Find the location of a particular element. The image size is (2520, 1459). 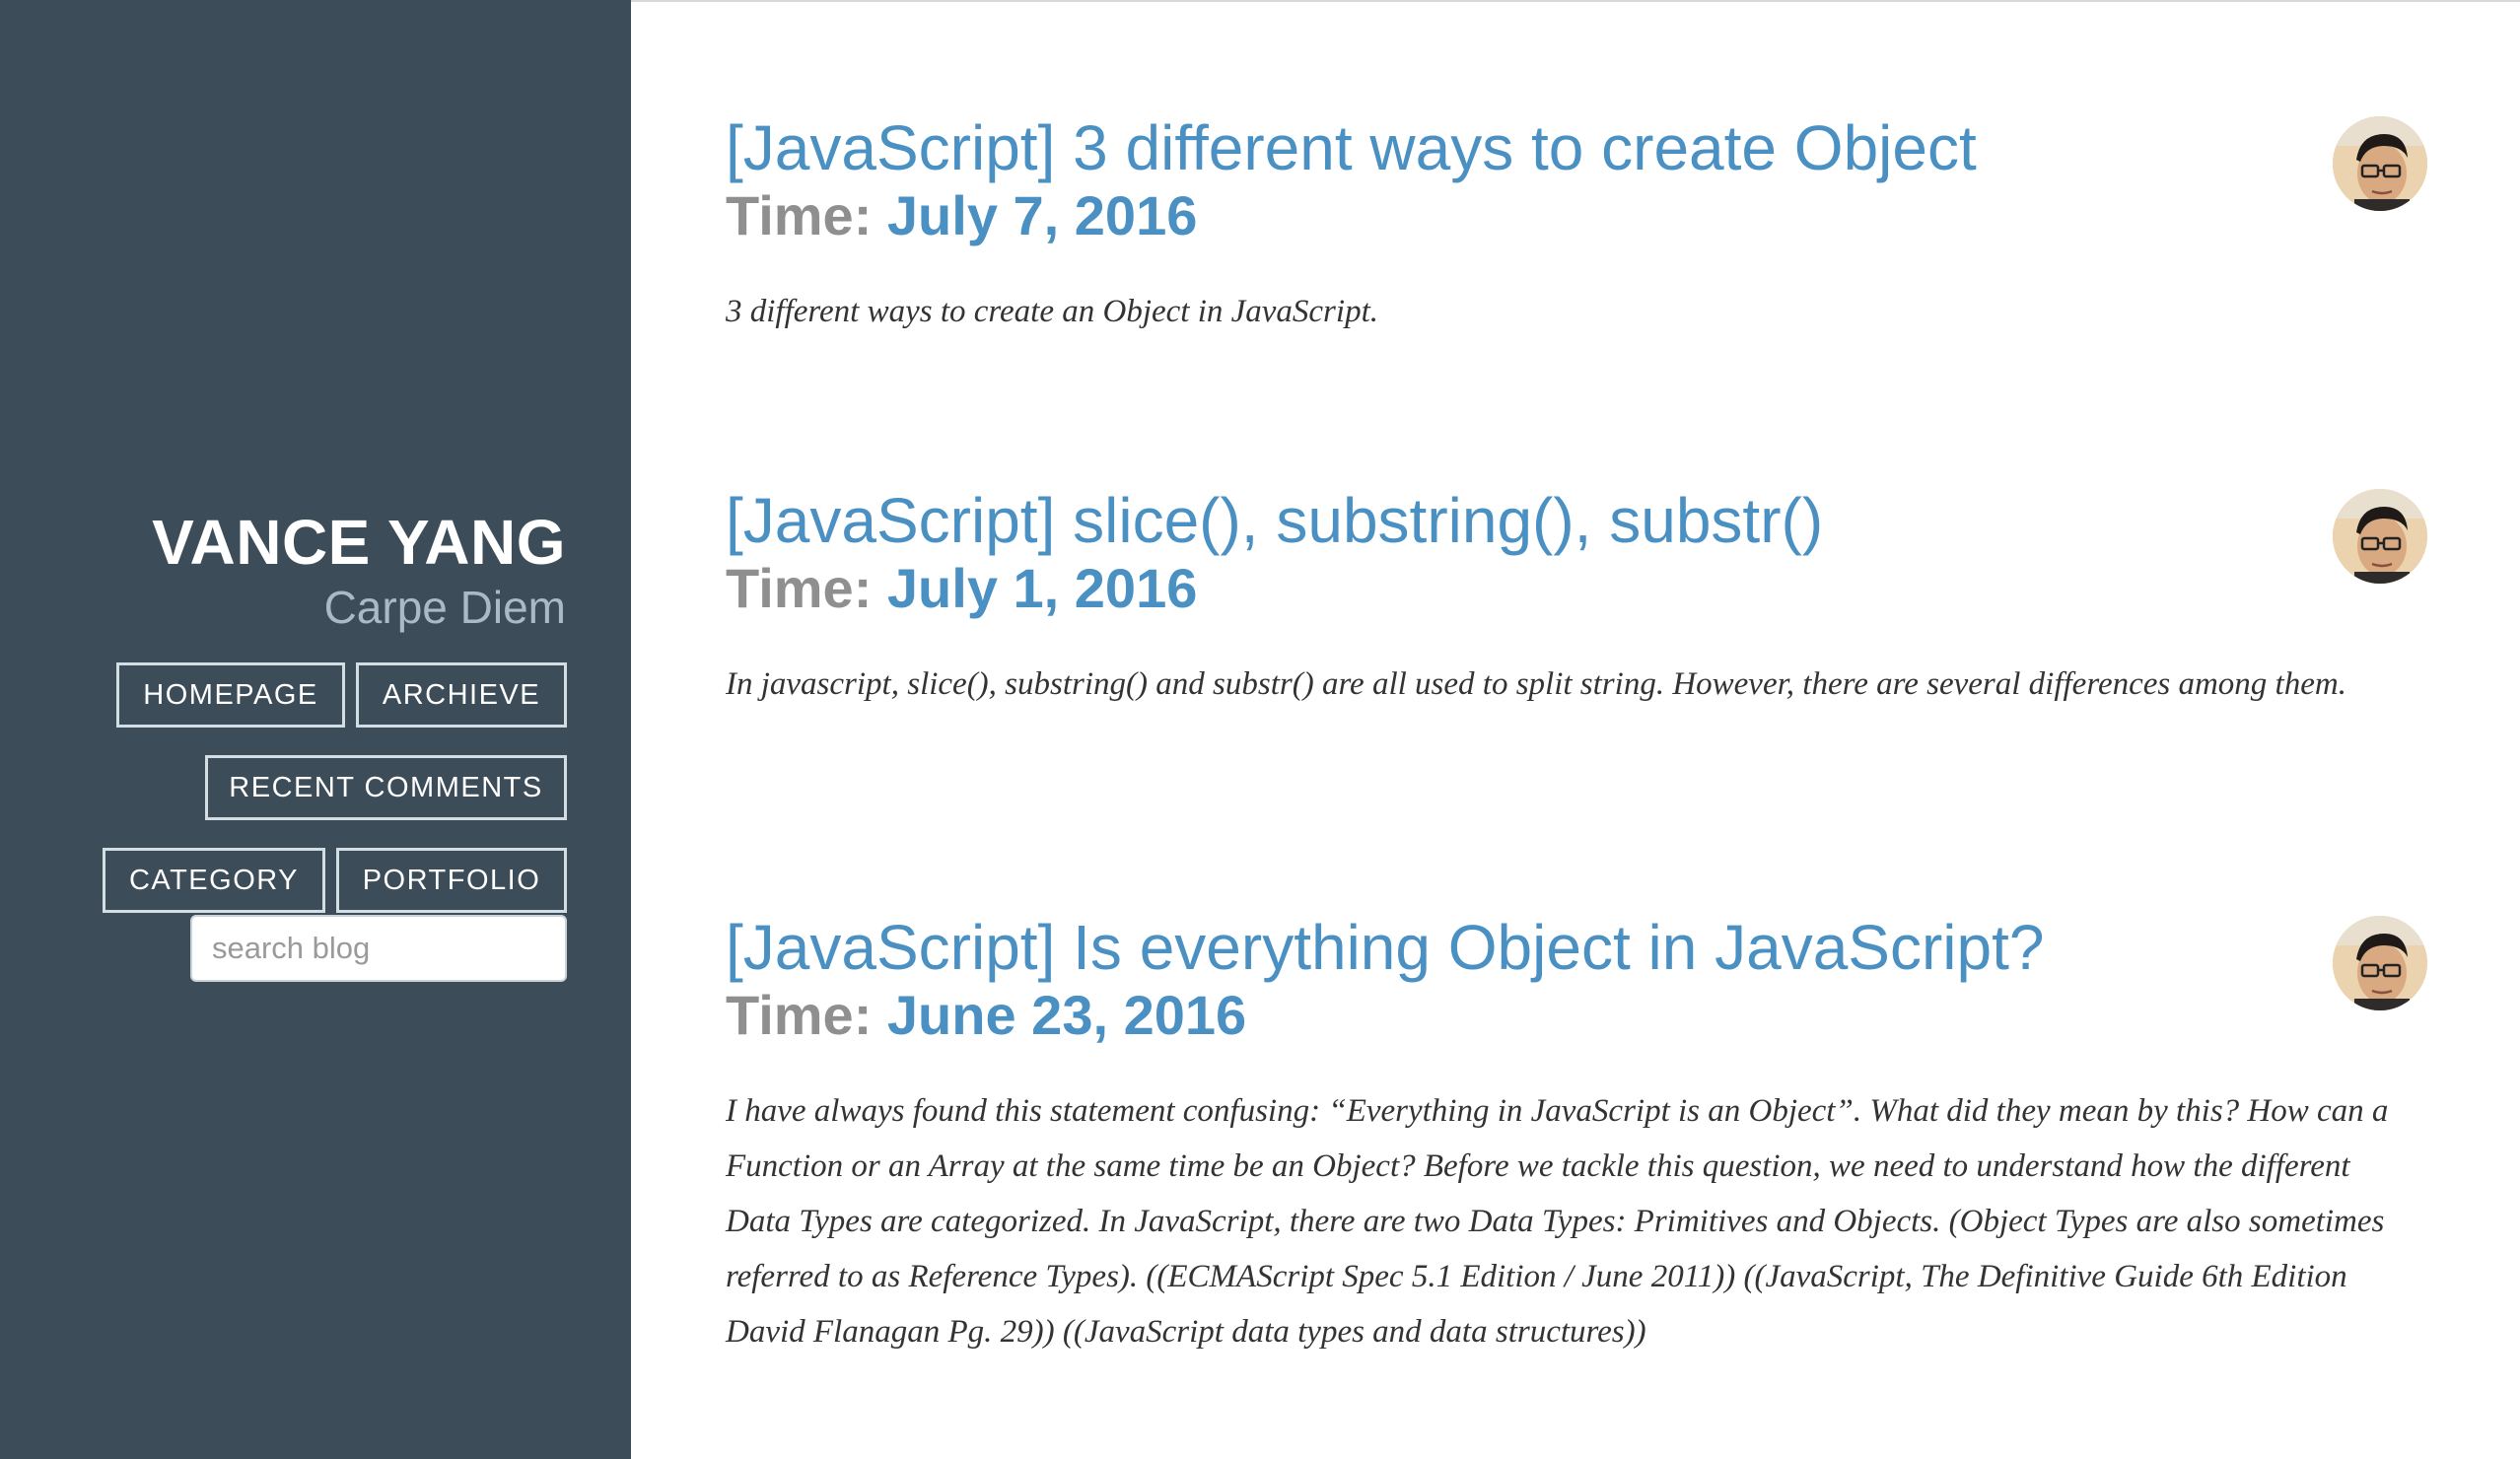

nav-archieve-button: ARCHIEVE is located at coordinates (461, 695).